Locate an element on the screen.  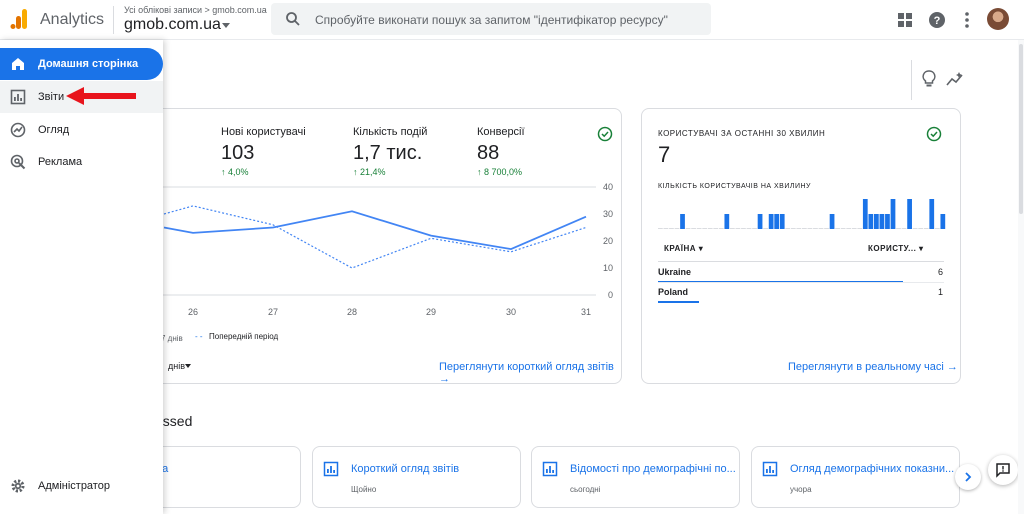
explore-icon is located at coordinates (18, 130).